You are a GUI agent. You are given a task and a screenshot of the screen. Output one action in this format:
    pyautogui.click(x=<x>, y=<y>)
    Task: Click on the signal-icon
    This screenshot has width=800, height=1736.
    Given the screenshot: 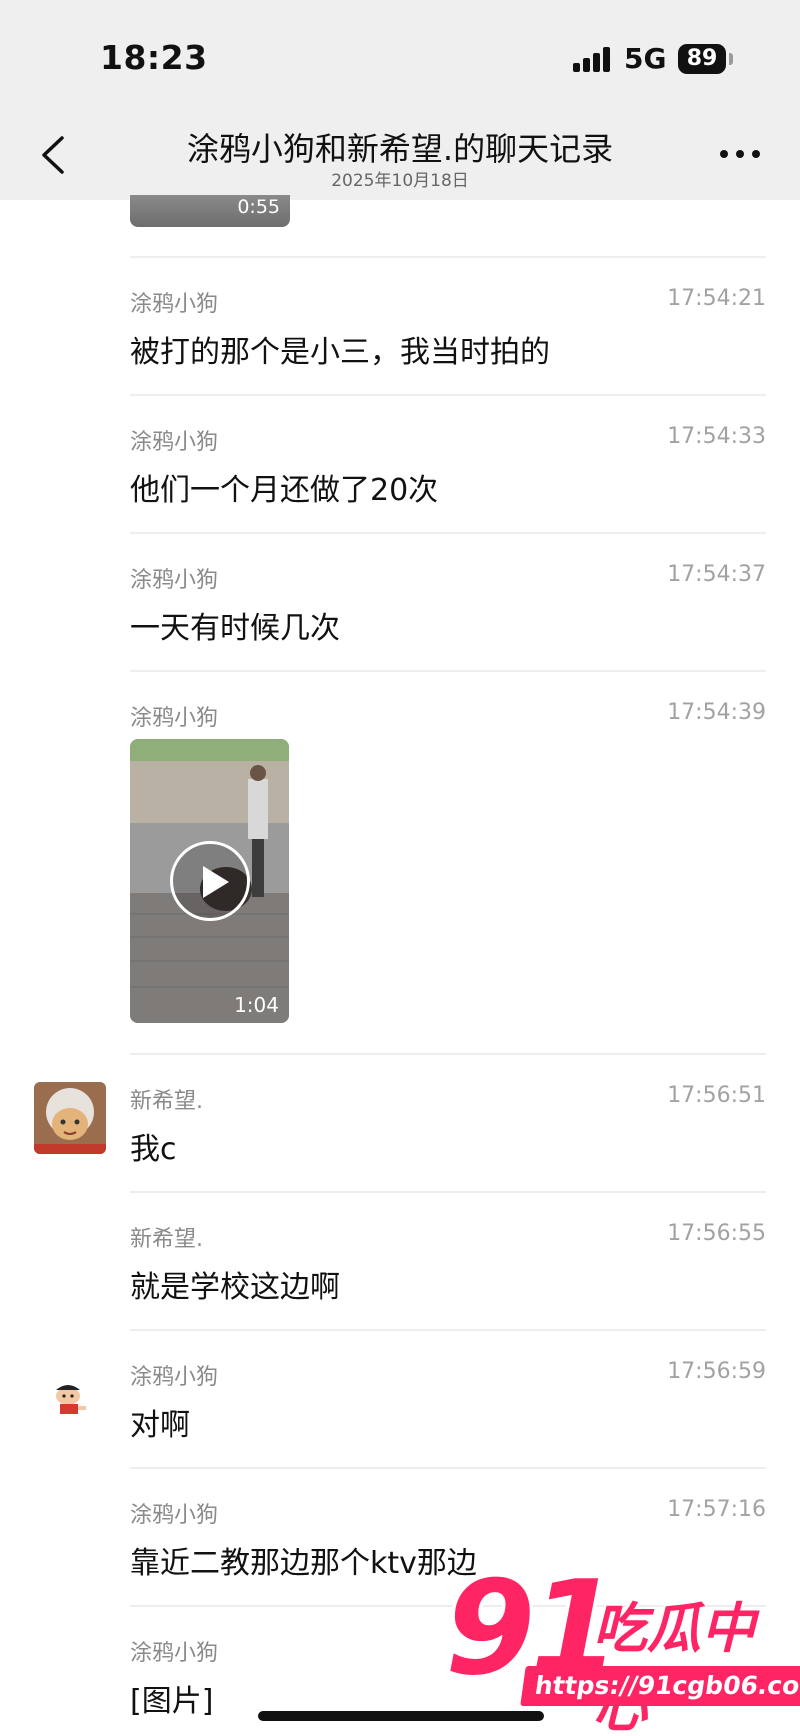 What is the action you would take?
    pyautogui.click(x=593, y=59)
    